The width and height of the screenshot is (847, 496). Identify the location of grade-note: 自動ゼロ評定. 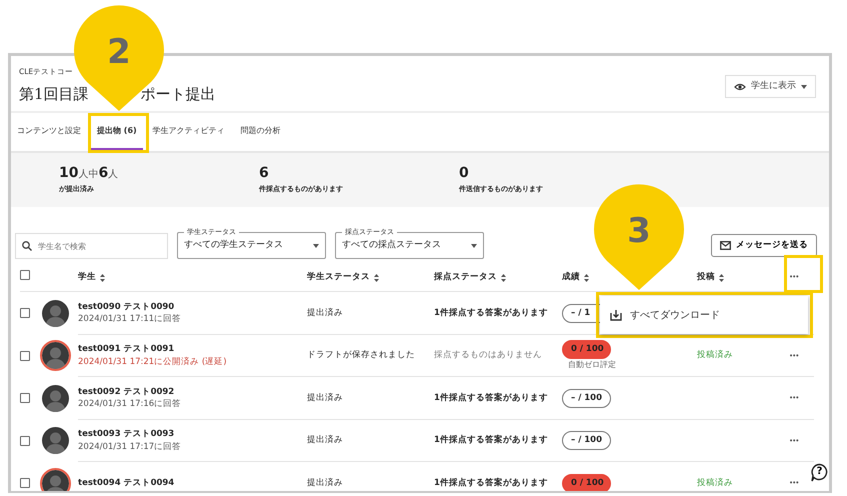
(592, 365).